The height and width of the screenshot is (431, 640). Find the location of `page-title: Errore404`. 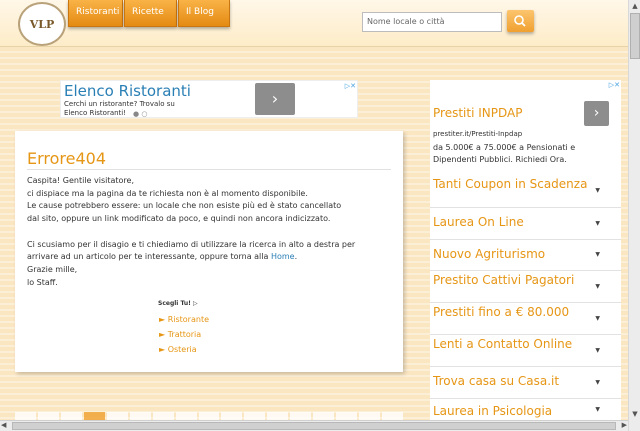

page-title: Errore404 is located at coordinates (67, 158).